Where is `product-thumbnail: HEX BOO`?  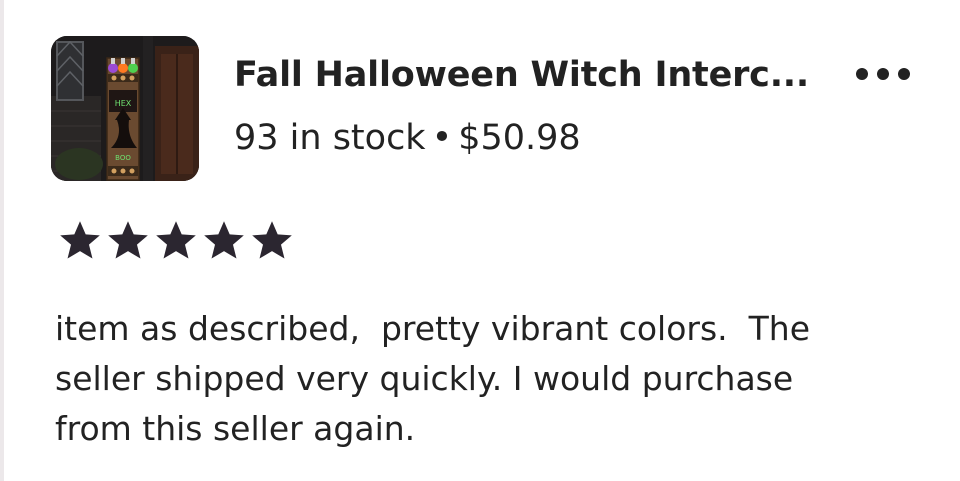
product-thumbnail: HEX BOO is located at coordinates (125, 108).